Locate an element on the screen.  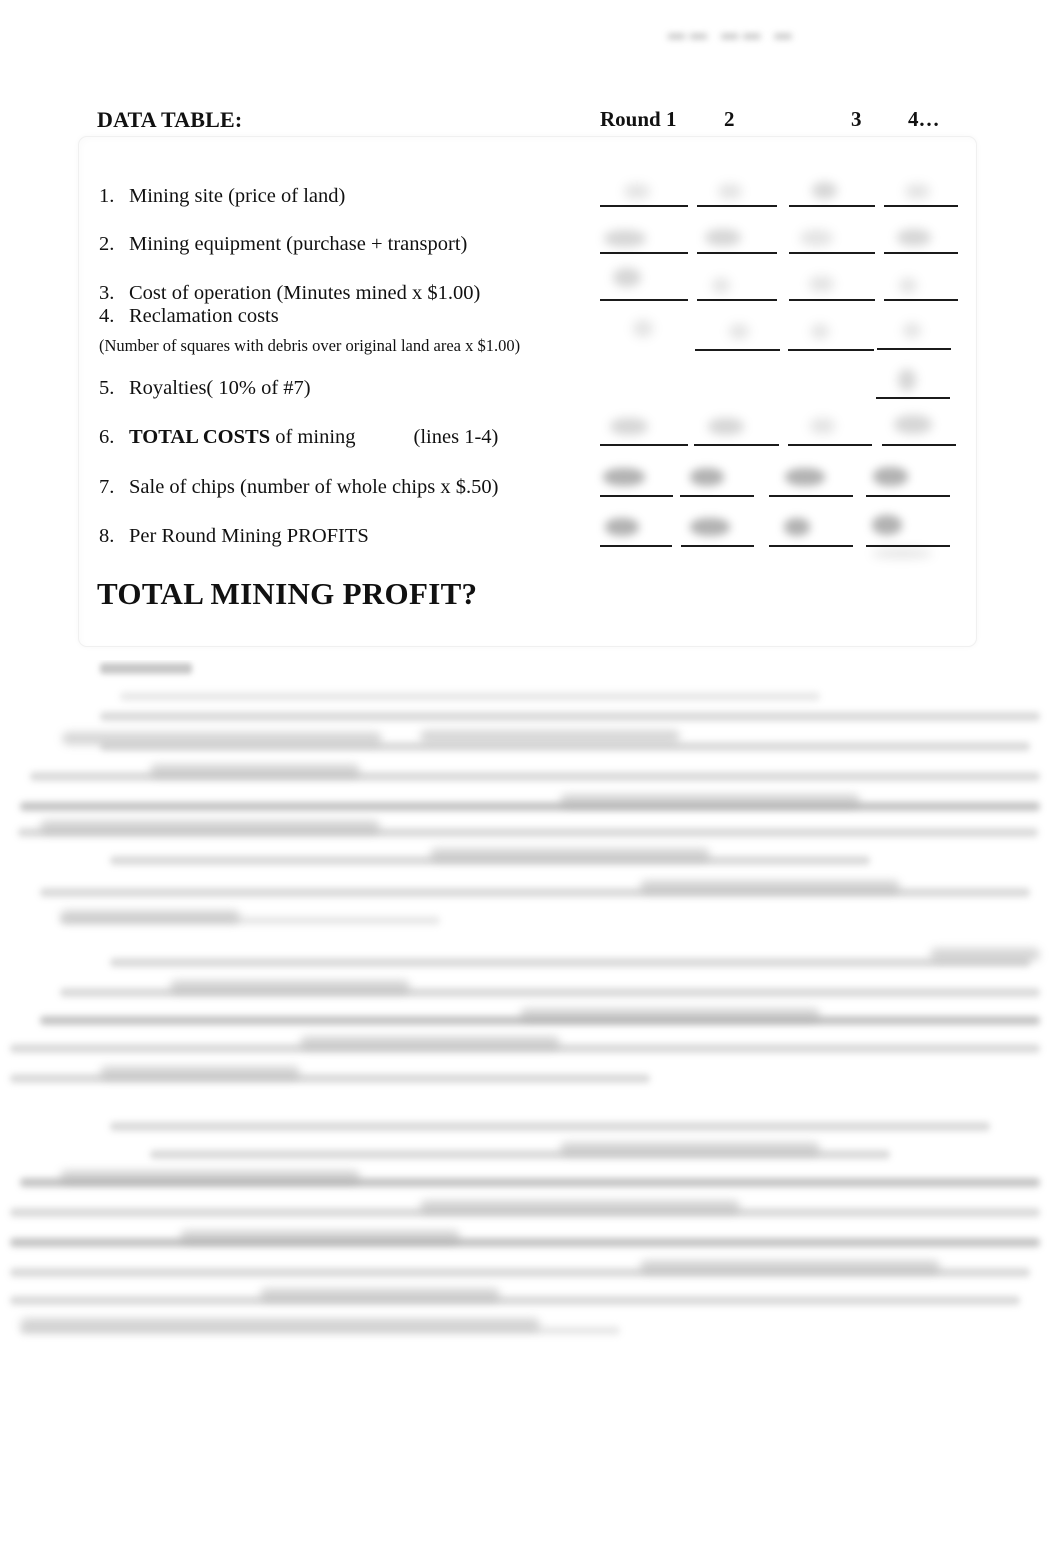
answer-blank-r1c2 is located at coordinates (737, 206).